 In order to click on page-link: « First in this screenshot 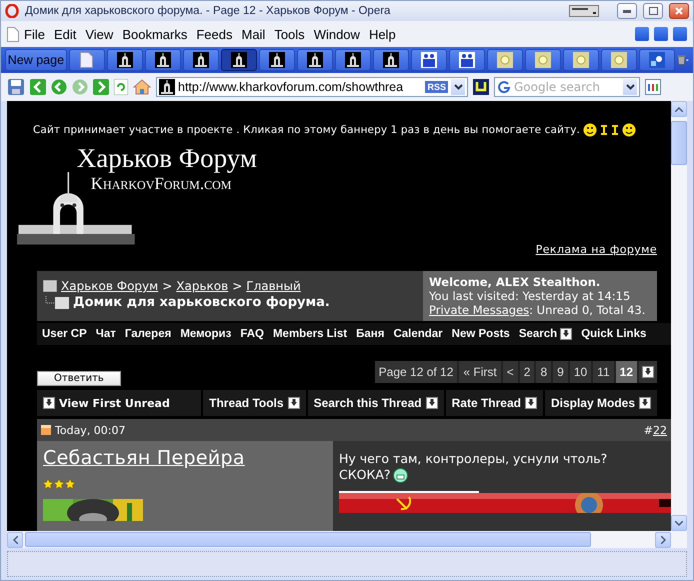, I will do `click(480, 371)`.